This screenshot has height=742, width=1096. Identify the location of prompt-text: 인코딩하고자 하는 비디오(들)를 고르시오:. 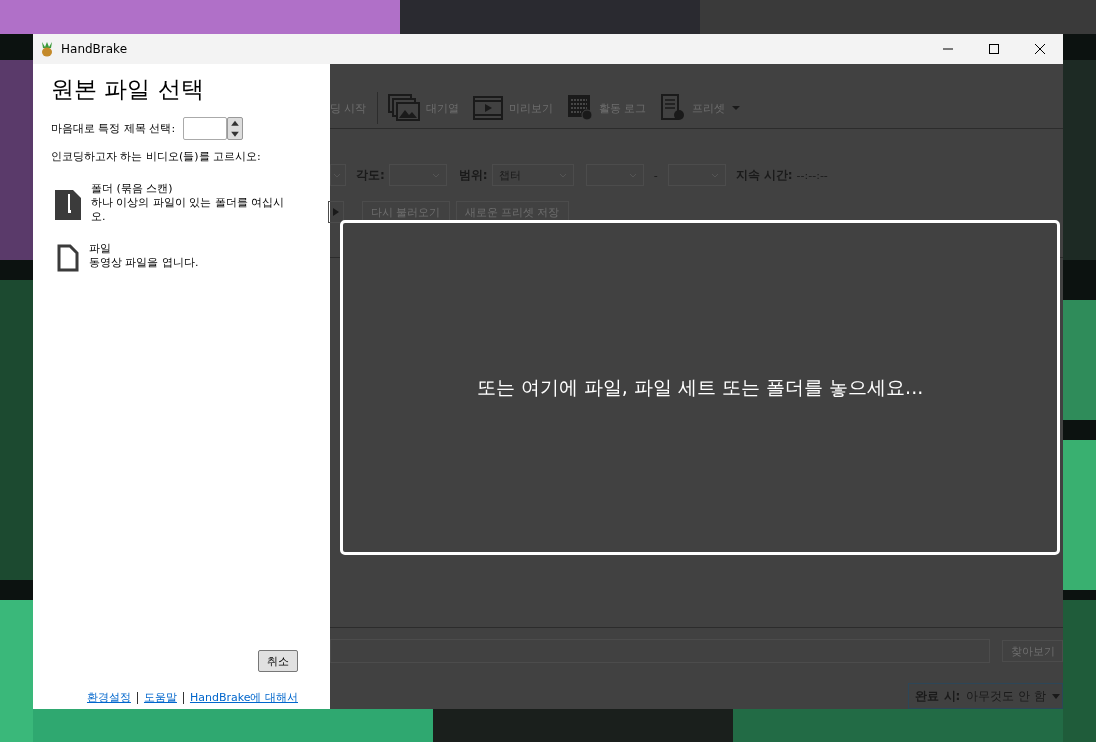
(156, 157).